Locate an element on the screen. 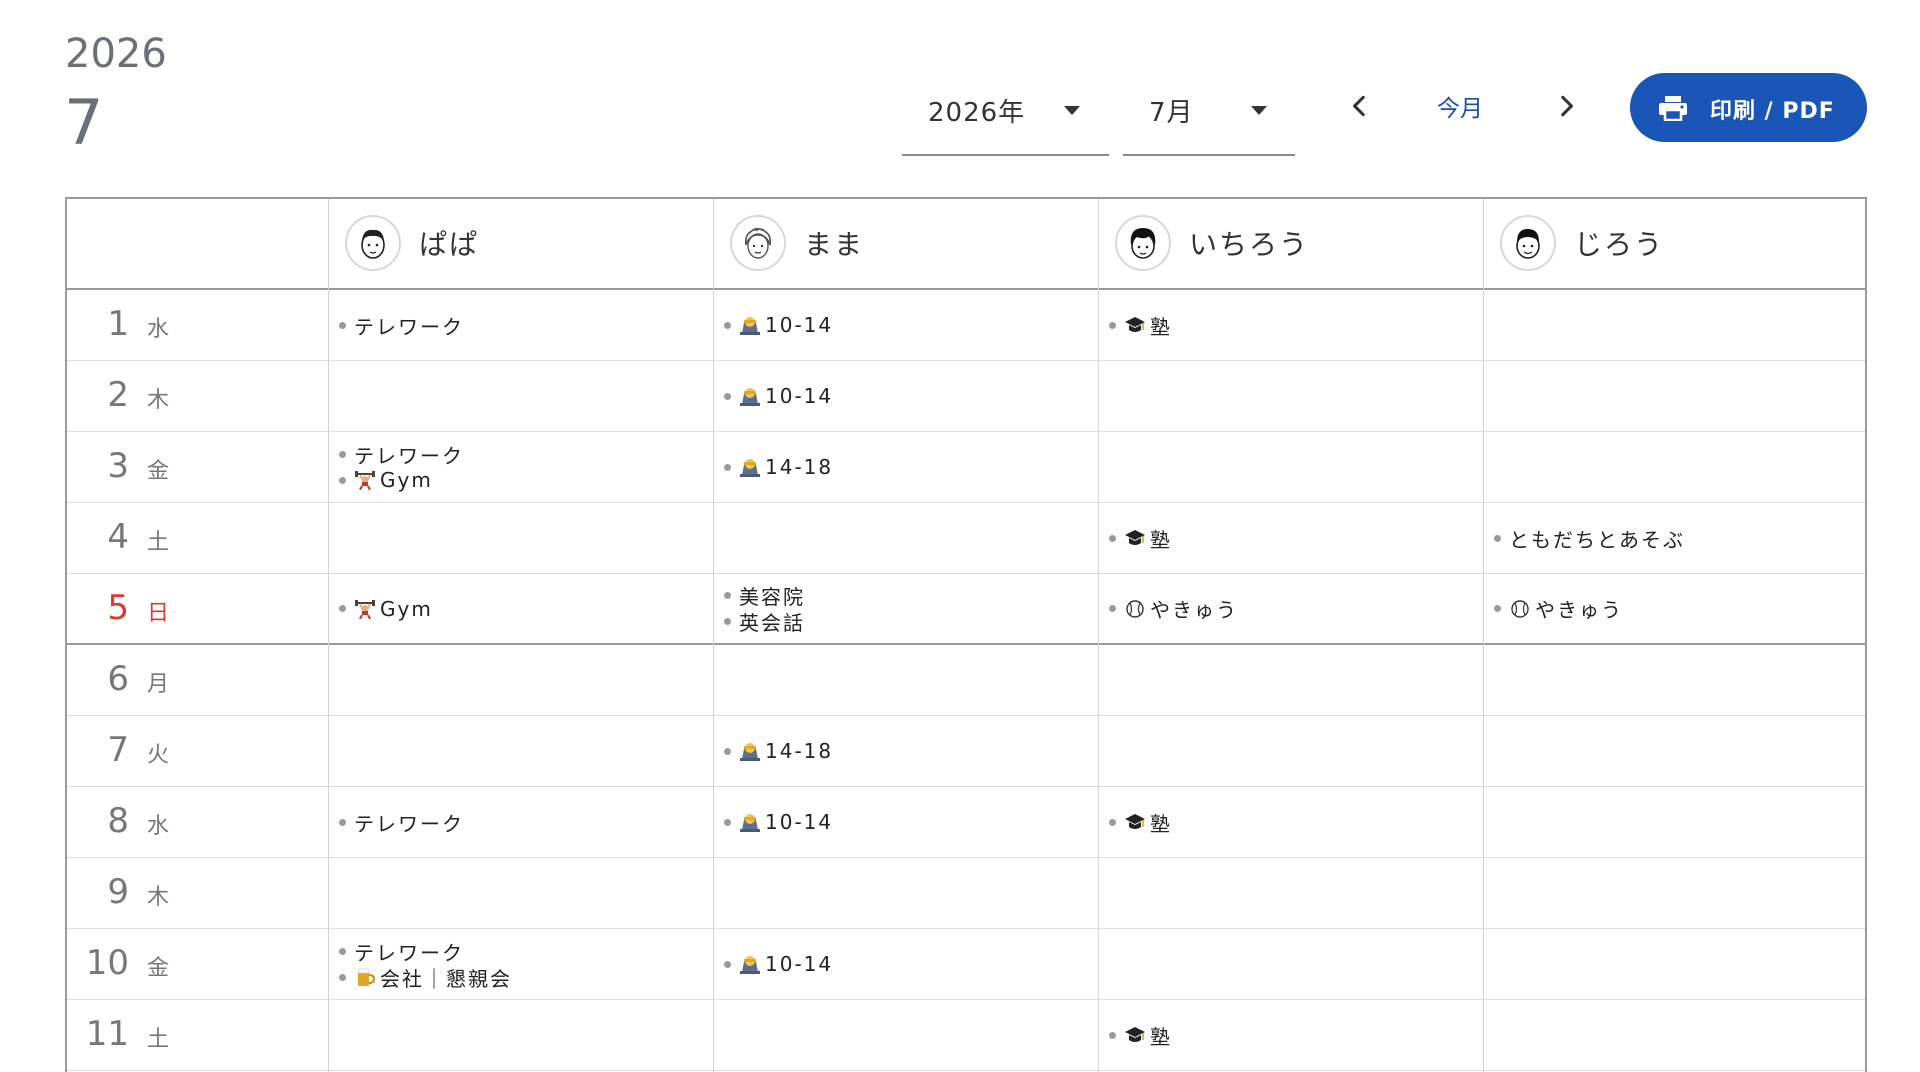 The width and height of the screenshot is (1920, 1072). day-row: 3 金 テレワーク Gym 14-18 is located at coordinates (966, 467).